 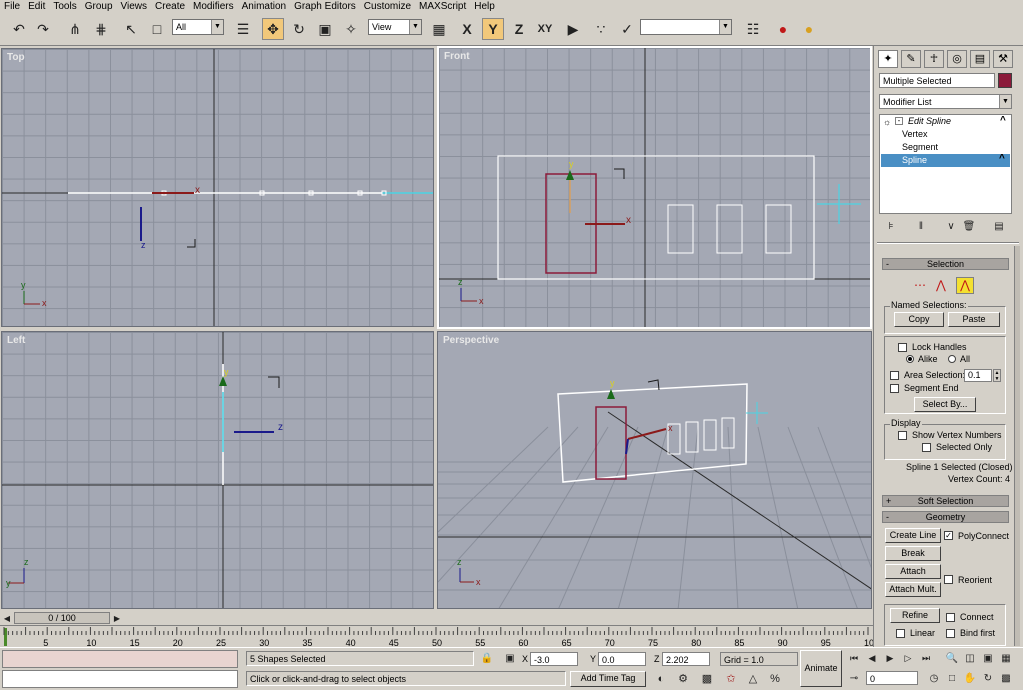 What do you see at coordinates (988, 678) in the screenshot?
I see `arc-rotate-icon: ↻` at bounding box center [988, 678].